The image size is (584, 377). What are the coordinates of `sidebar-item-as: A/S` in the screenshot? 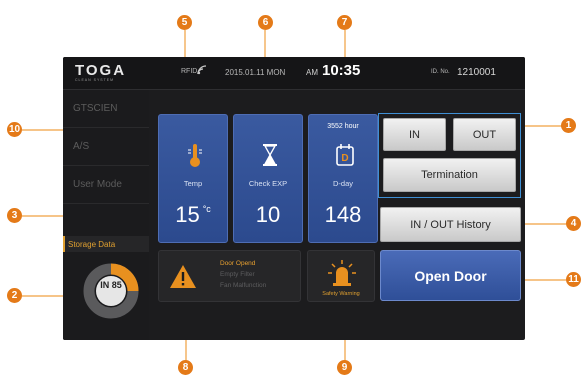 It's located at (106, 147).